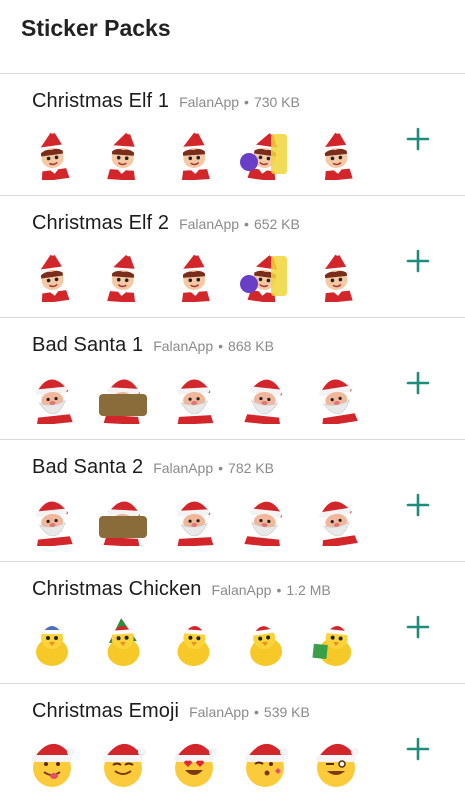 The image size is (465, 800). Describe the element at coordinates (251, 468) in the screenshot. I see `pack-size: 782 KB` at that location.